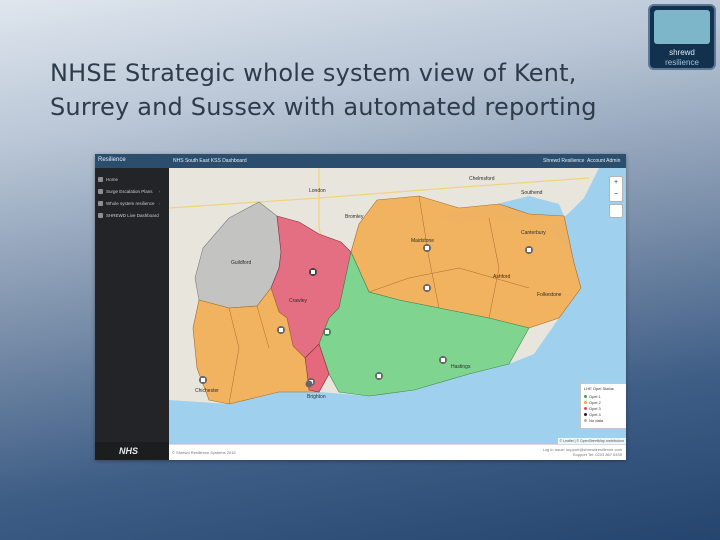  What do you see at coordinates (682, 62) in the screenshot?
I see `logo-text-resilience: resilience` at bounding box center [682, 62].